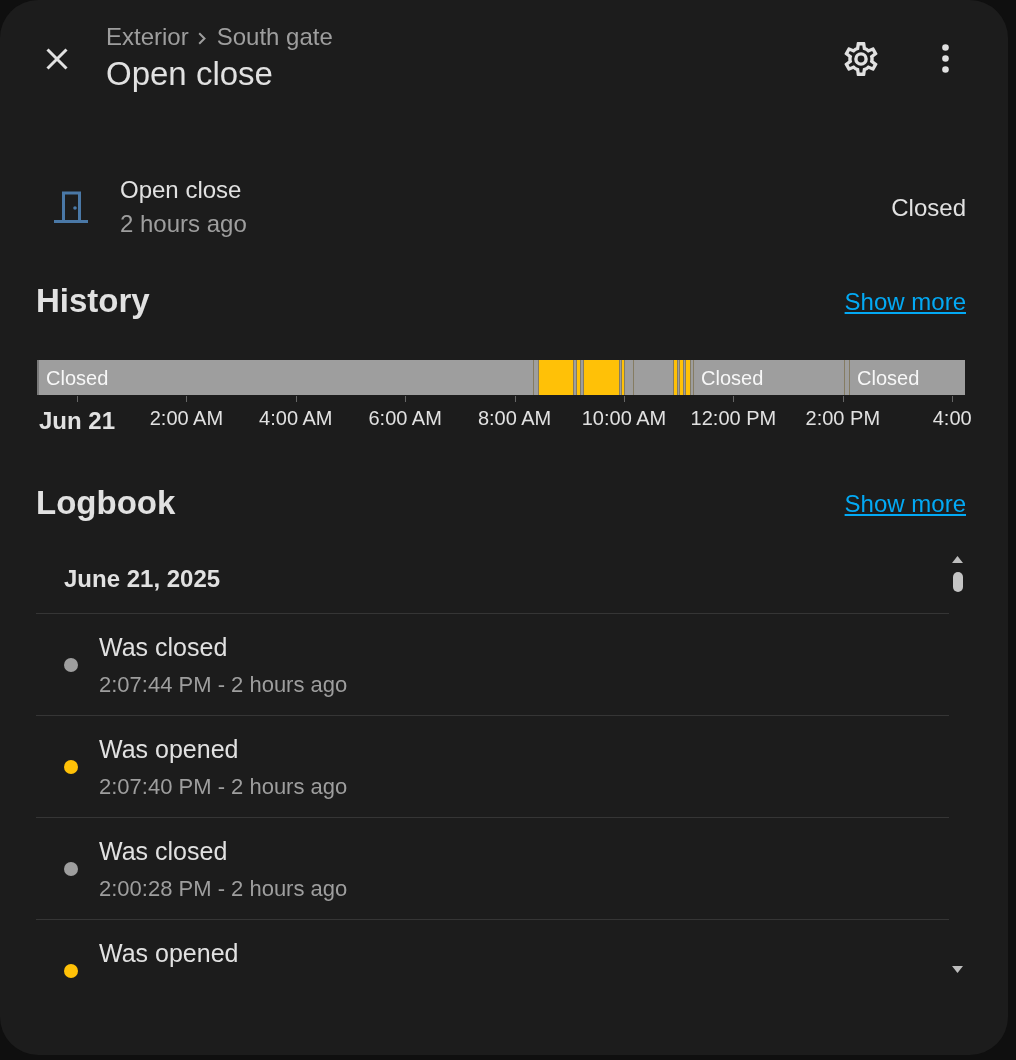 The height and width of the screenshot is (1060, 1016). I want to click on section-title: History, so click(93, 301).